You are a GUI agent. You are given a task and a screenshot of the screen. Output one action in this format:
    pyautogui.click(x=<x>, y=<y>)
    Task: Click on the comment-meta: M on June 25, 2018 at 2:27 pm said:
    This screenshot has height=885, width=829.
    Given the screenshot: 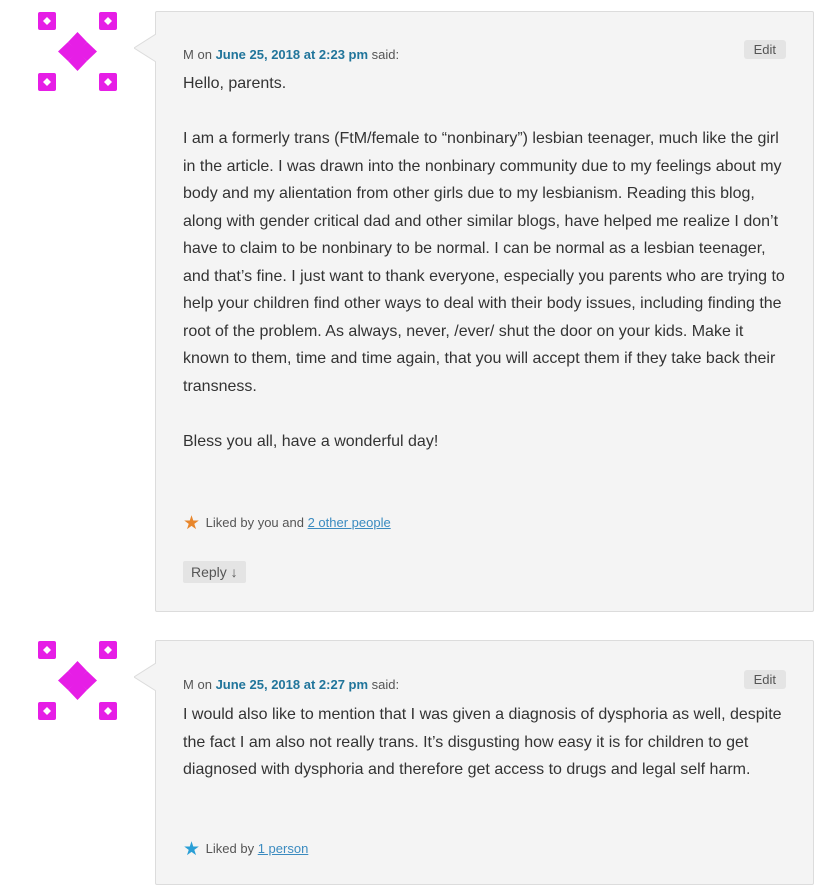 What is the action you would take?
    pyautogui.click(x=291, y=684)
    